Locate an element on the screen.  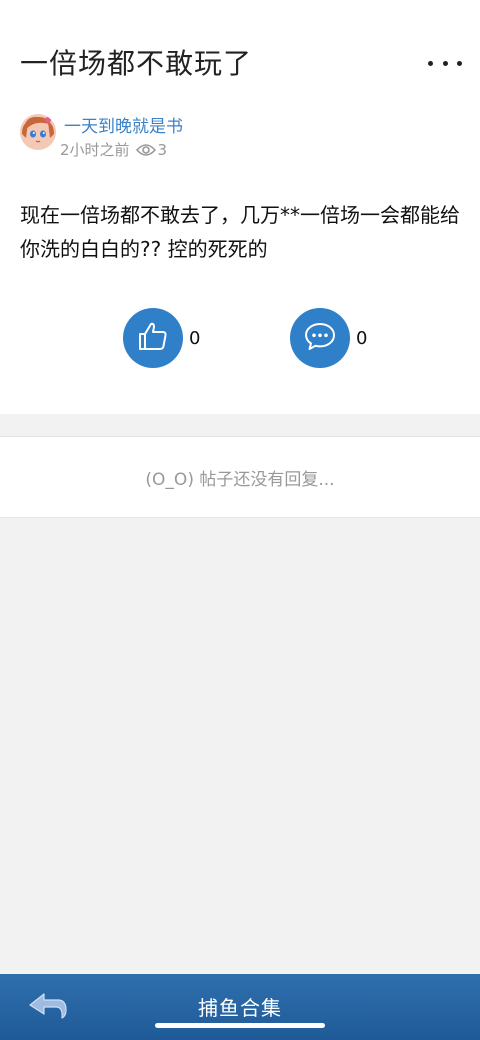
more-options-button is located at coordinates (445, 63).